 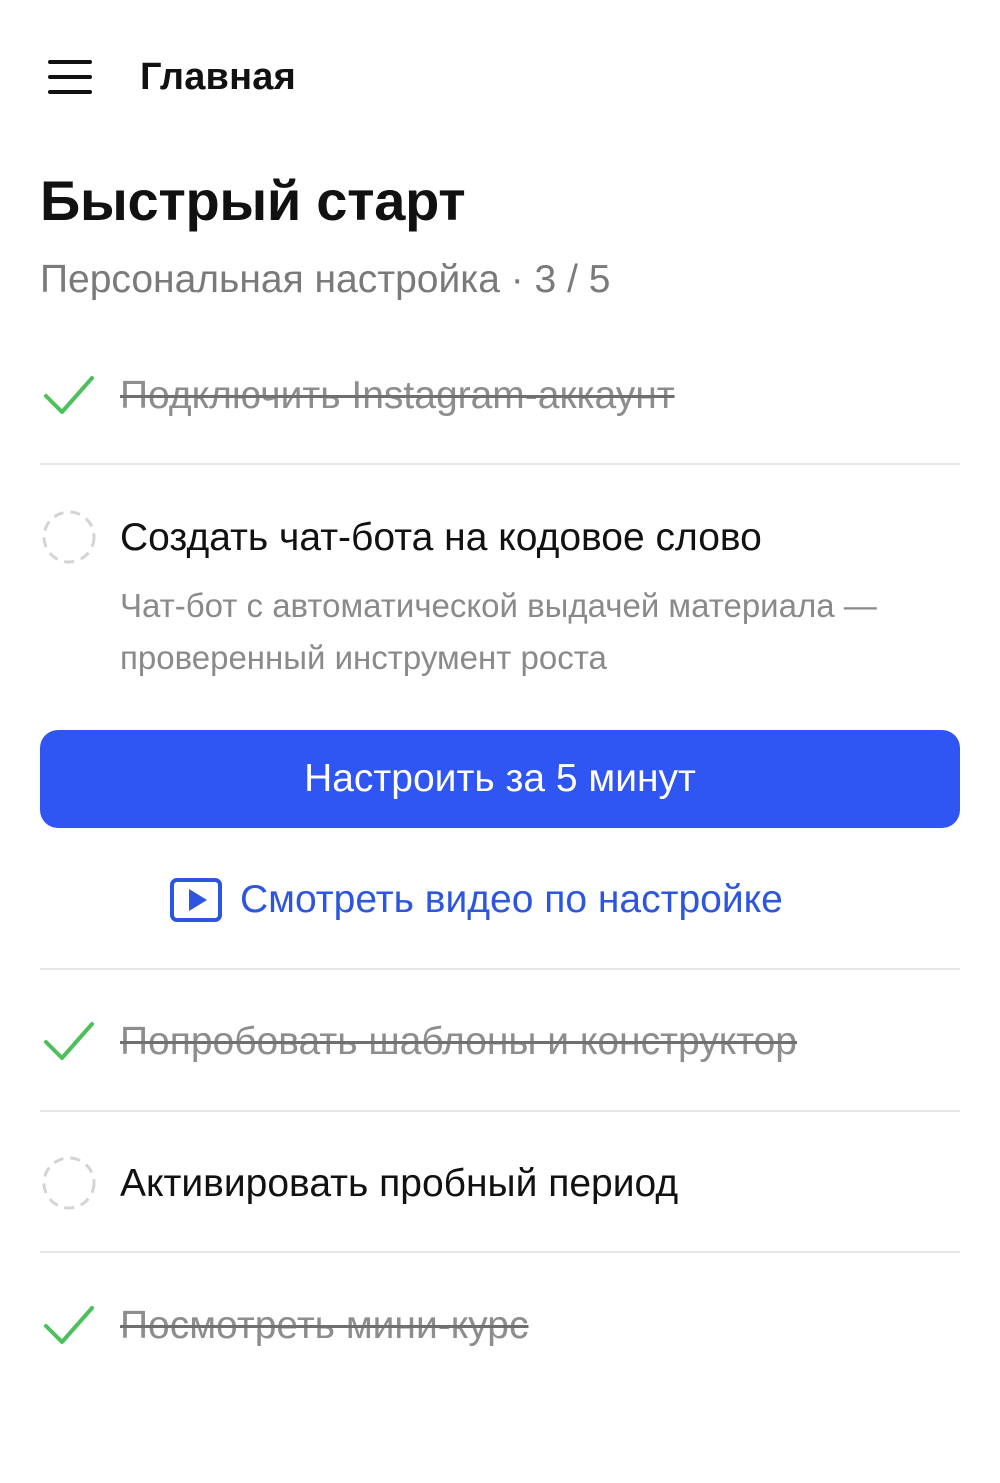 I want to click on setup-in-5-minutes-button: Настроить за 5 минут, so click(x=500, y=779).